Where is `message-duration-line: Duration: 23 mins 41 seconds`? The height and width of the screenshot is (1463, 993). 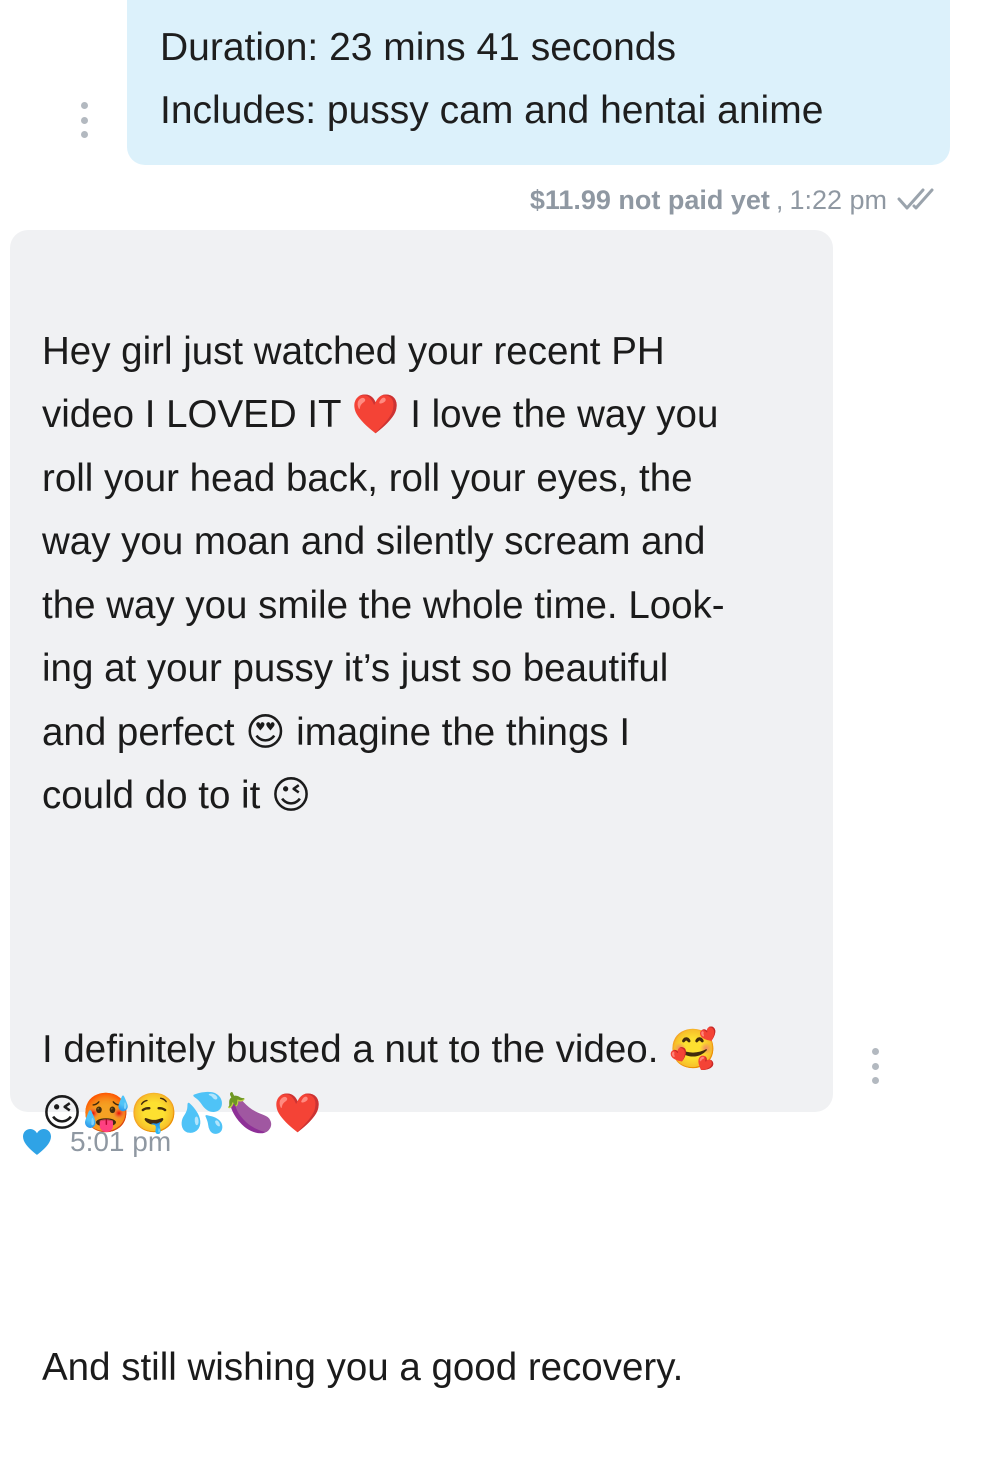
message-duration-line: Duration: 23 mins 41 seconds is located at coordinates (418, 47).